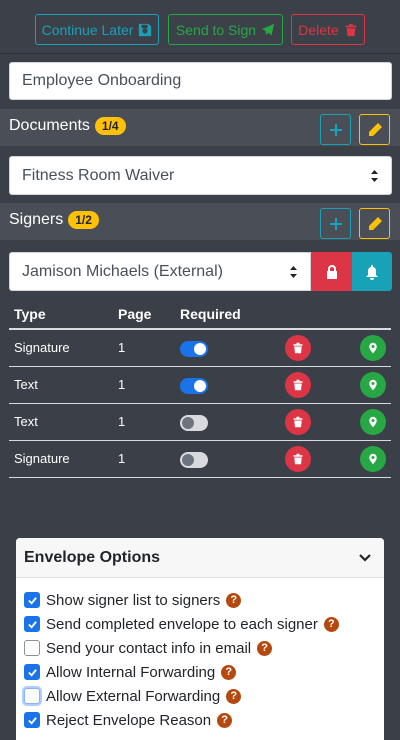  What do you see at coordinates (216, 29) in the screenshot?
I see `send-to-sign-label: Send to Sign` at bounding box center [216, 29].